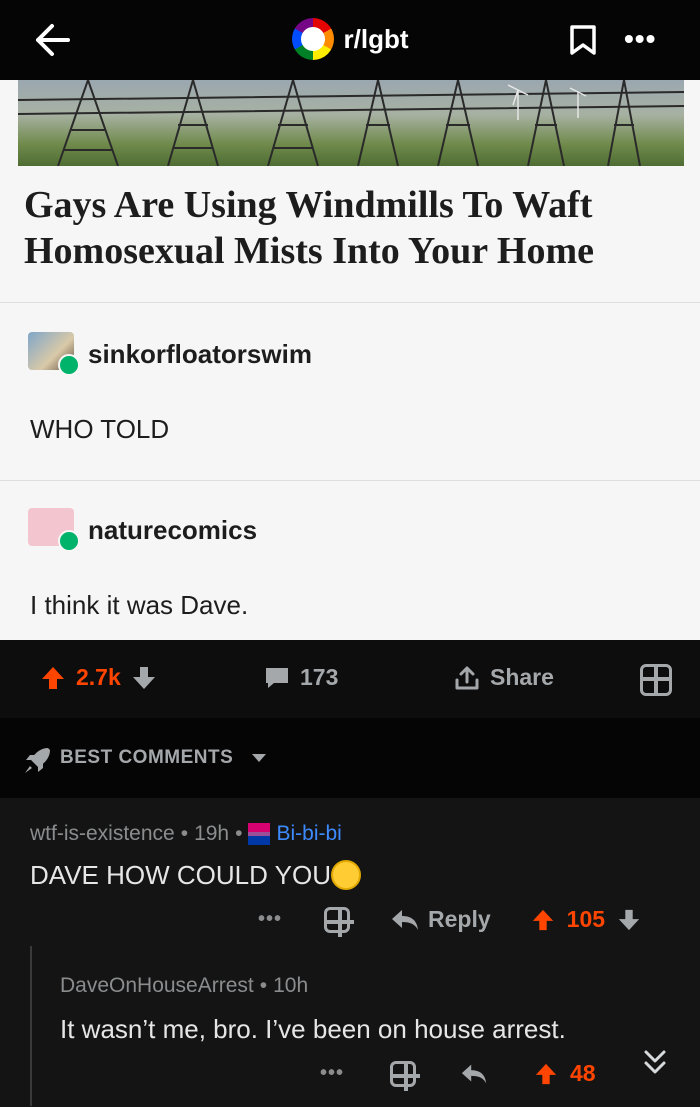 This screenshot has width=700, height=1107. What do you see at coordinates (291, 985) in the screenshot?
I see `comment-age: 10h` at bounding box center [291, 985].